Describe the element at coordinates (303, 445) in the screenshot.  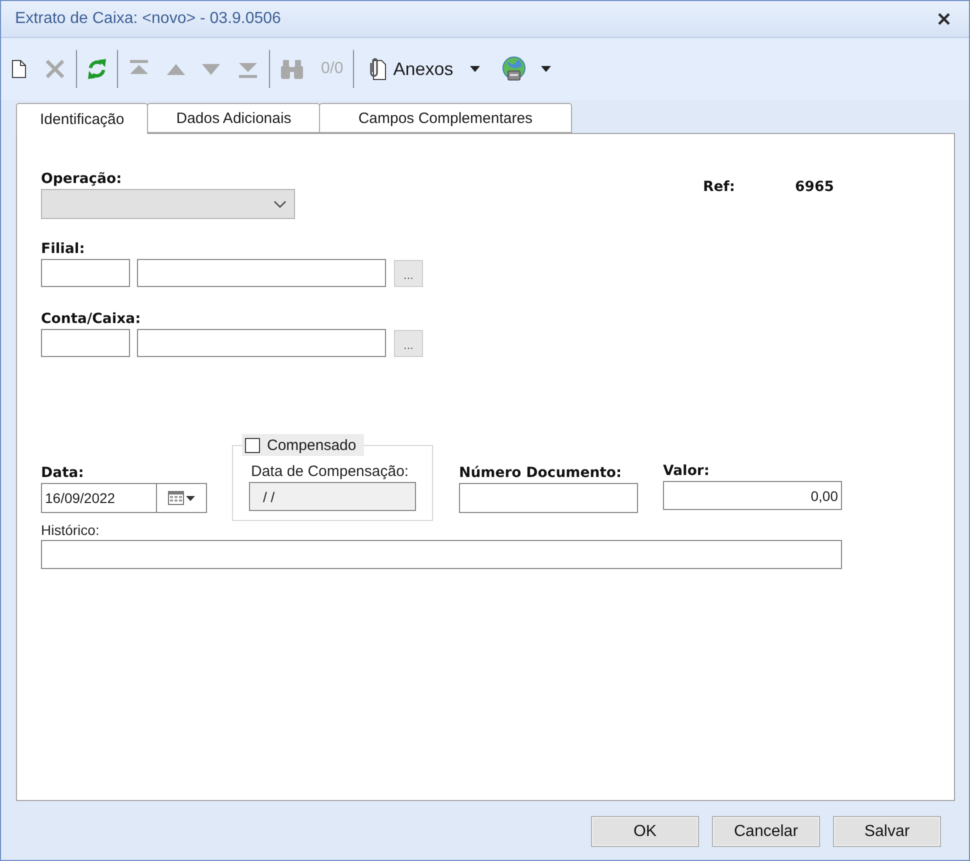
I see `compensado-checkbox: Compensado` at that location.